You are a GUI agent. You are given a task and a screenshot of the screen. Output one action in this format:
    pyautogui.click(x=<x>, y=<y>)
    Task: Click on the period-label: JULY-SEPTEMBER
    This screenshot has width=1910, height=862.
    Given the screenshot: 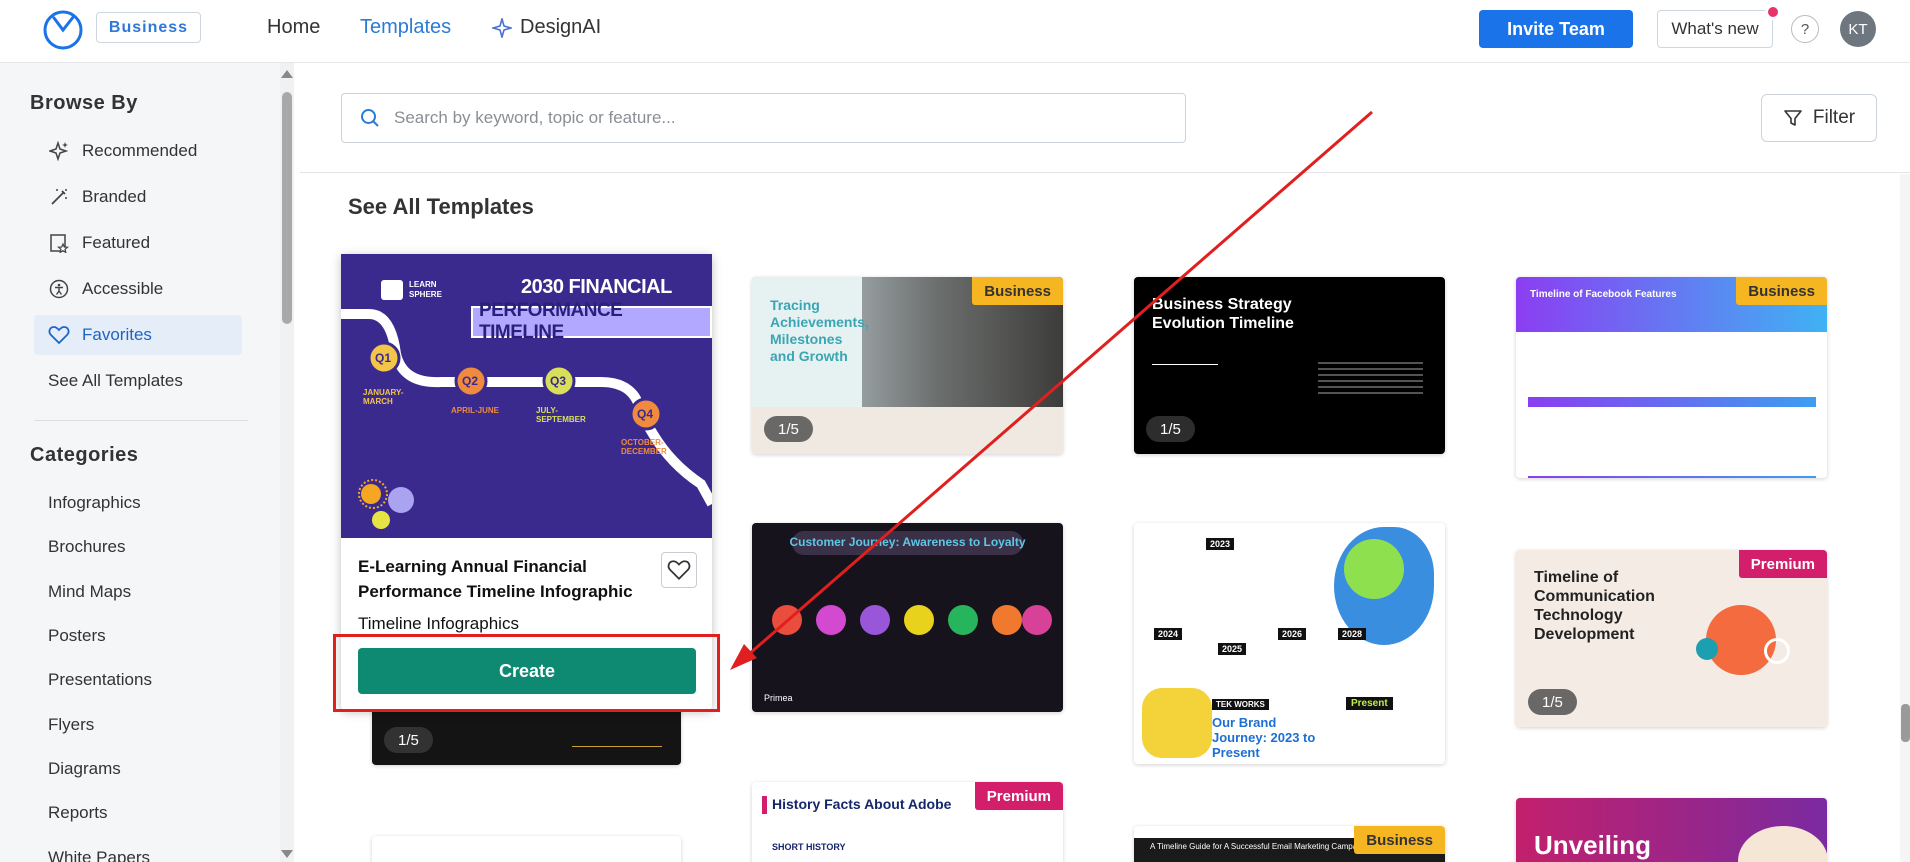 What is the action you would take?
    pyautogui.click(x=561, y=415)
    